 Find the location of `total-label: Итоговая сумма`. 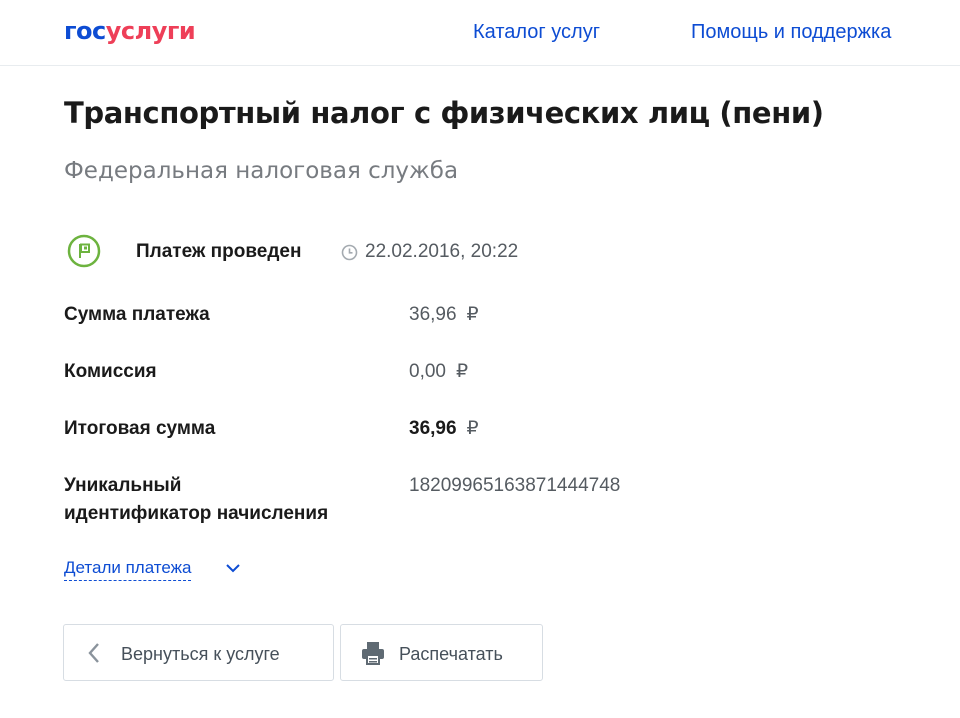

total-label: Итоговая сумма is located at coordinates (140, 428).